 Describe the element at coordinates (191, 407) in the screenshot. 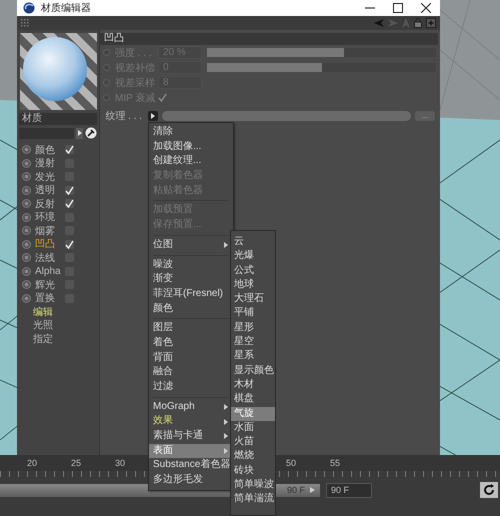

I see `menu-item: MoGraph` at that location.